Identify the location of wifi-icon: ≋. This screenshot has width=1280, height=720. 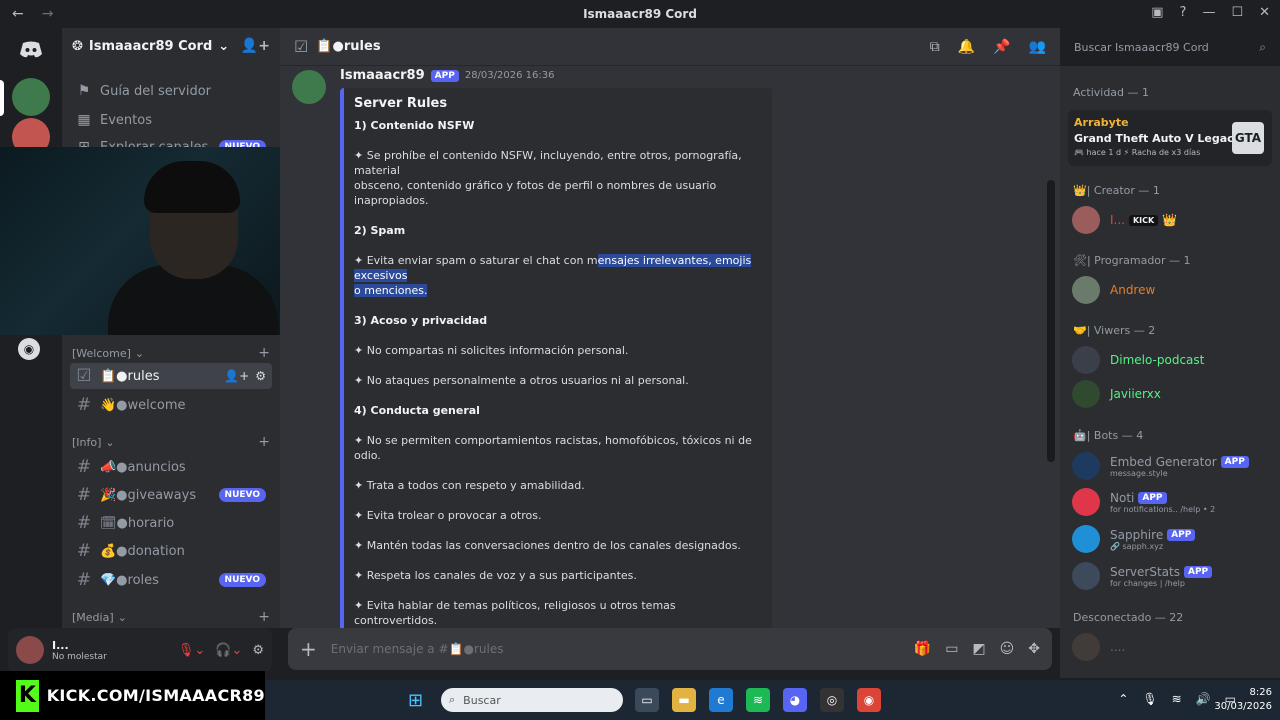
(1177, 699).